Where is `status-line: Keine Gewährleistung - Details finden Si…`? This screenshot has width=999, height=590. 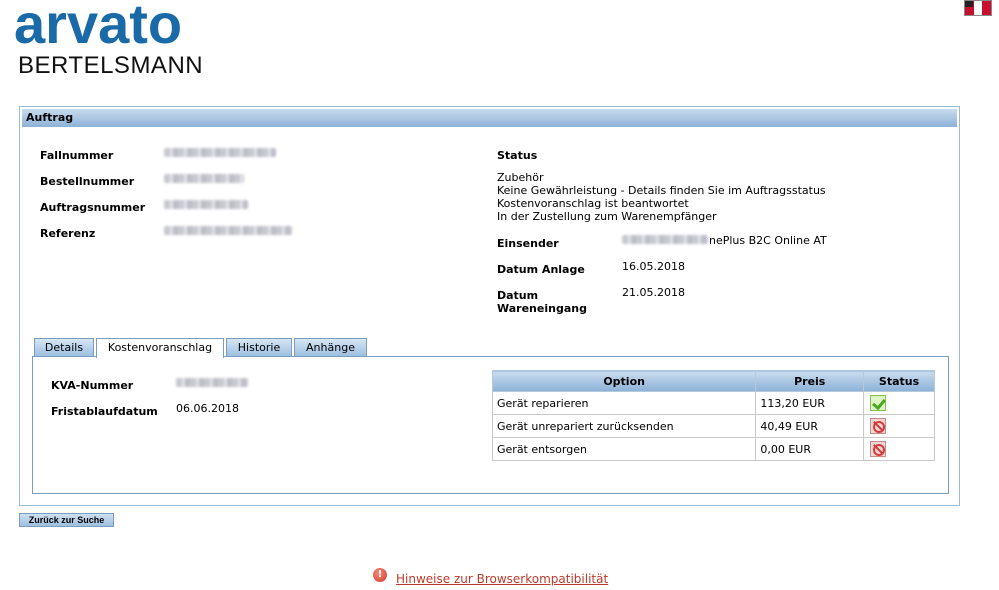
status-line: Keine Gewährleistung - Details finden Si… is located at coordinates (661, 190).